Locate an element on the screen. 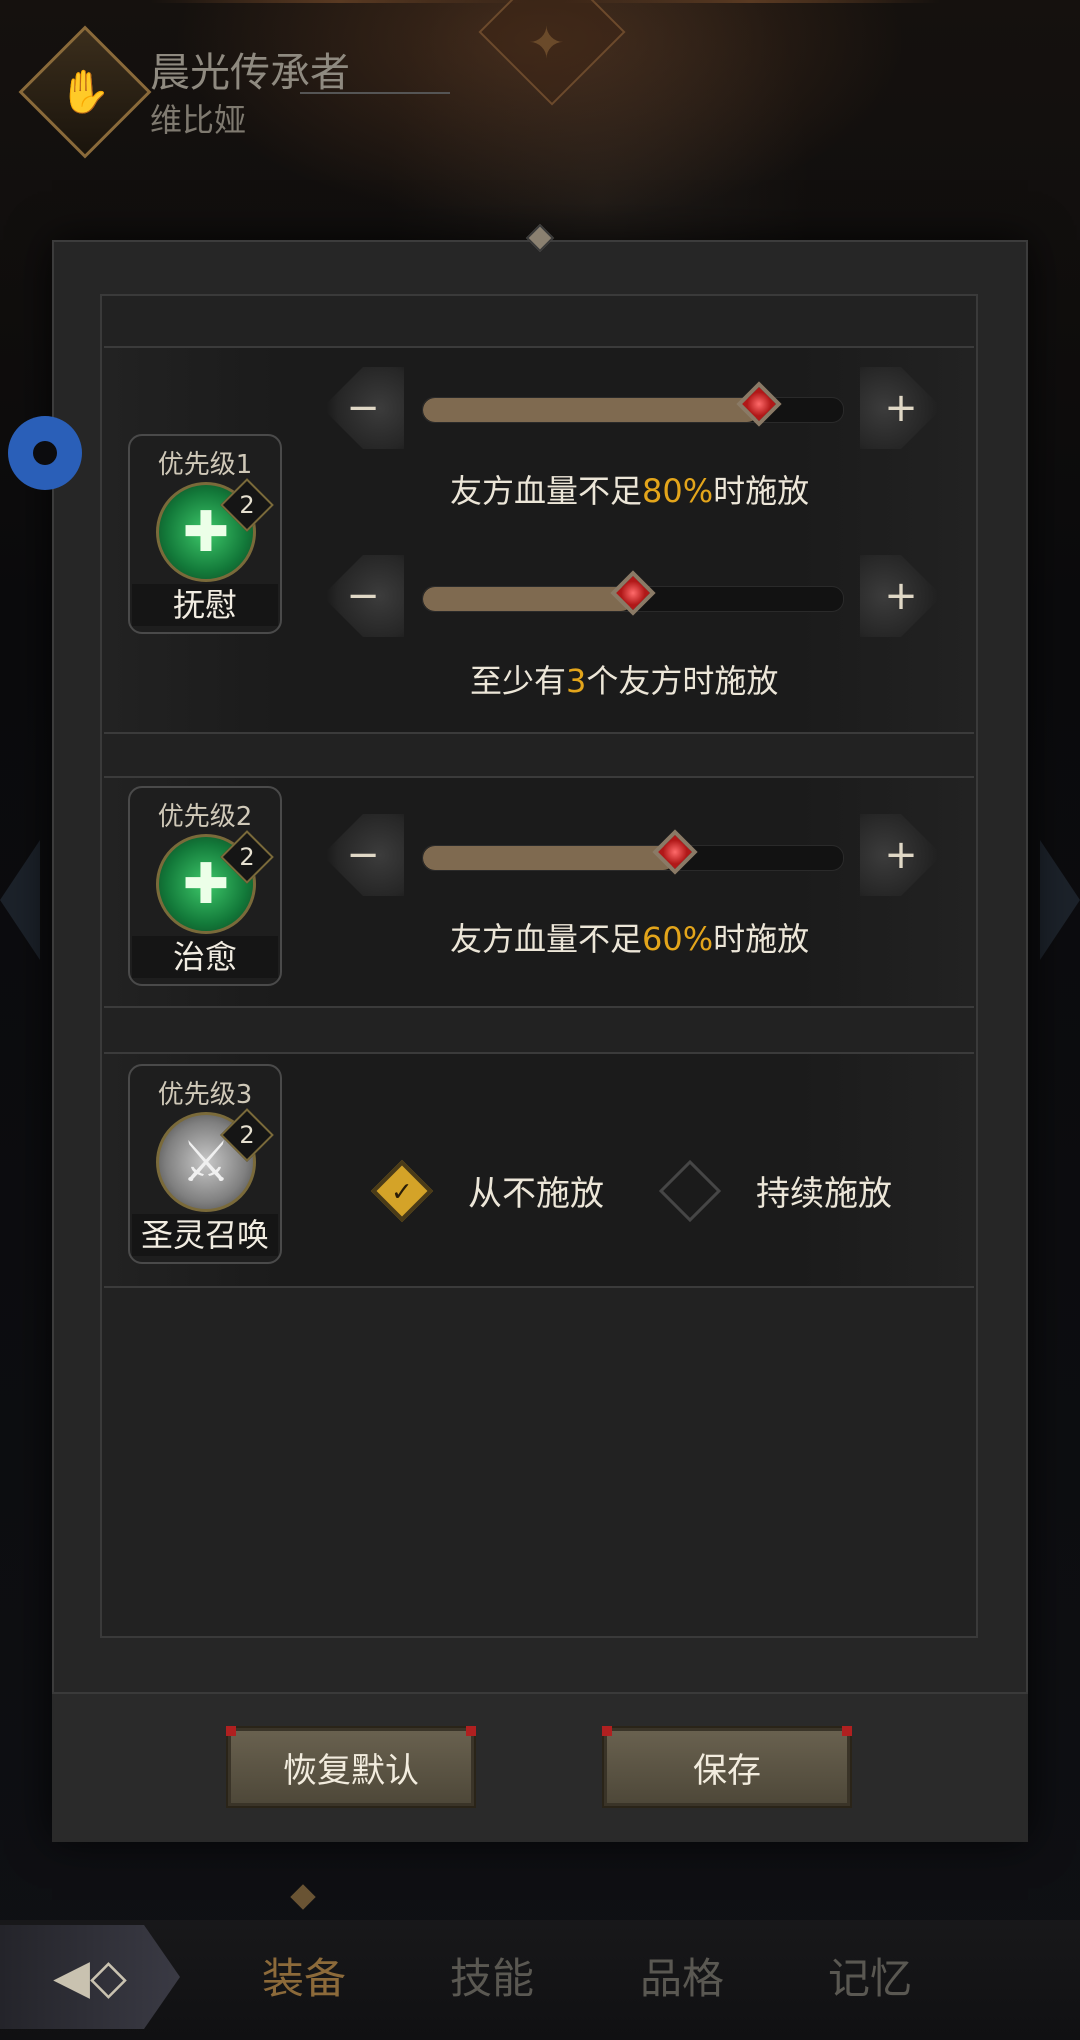 This screenshot has width=1080, height=2040. prev-hero-arrow-icon is located at coordinates (20, 900).